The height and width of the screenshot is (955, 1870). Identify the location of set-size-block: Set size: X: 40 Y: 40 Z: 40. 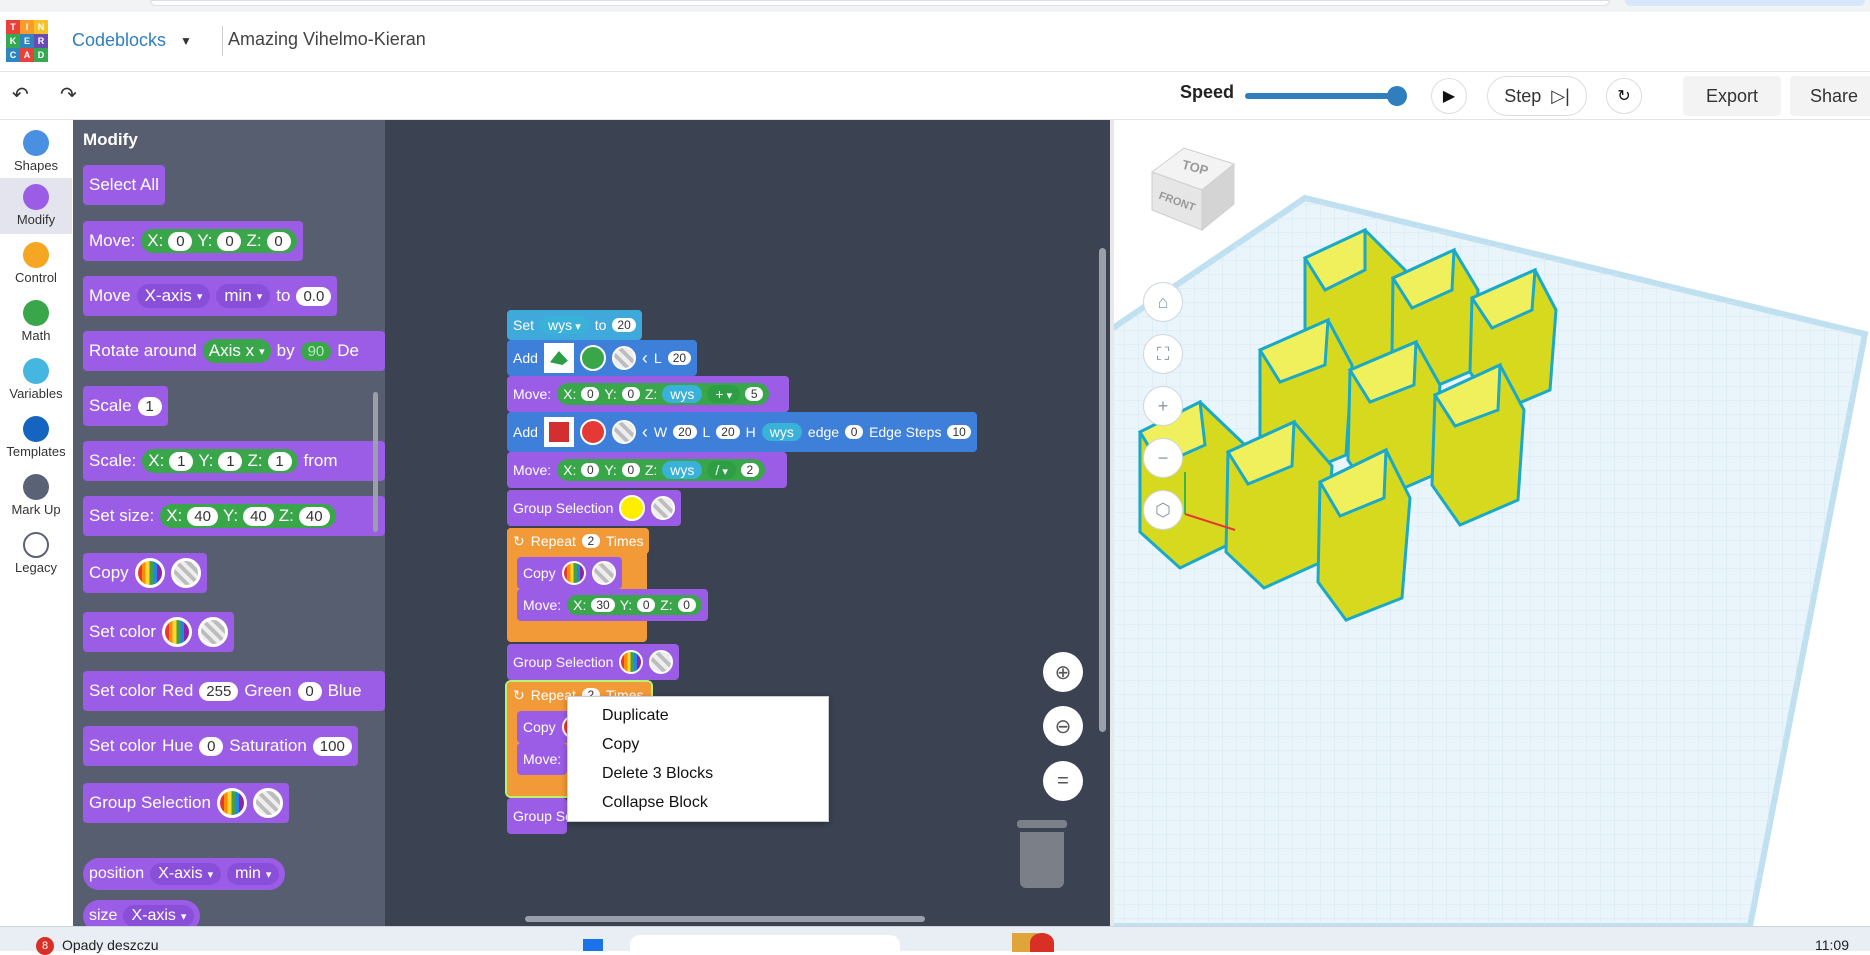
(234, 516).